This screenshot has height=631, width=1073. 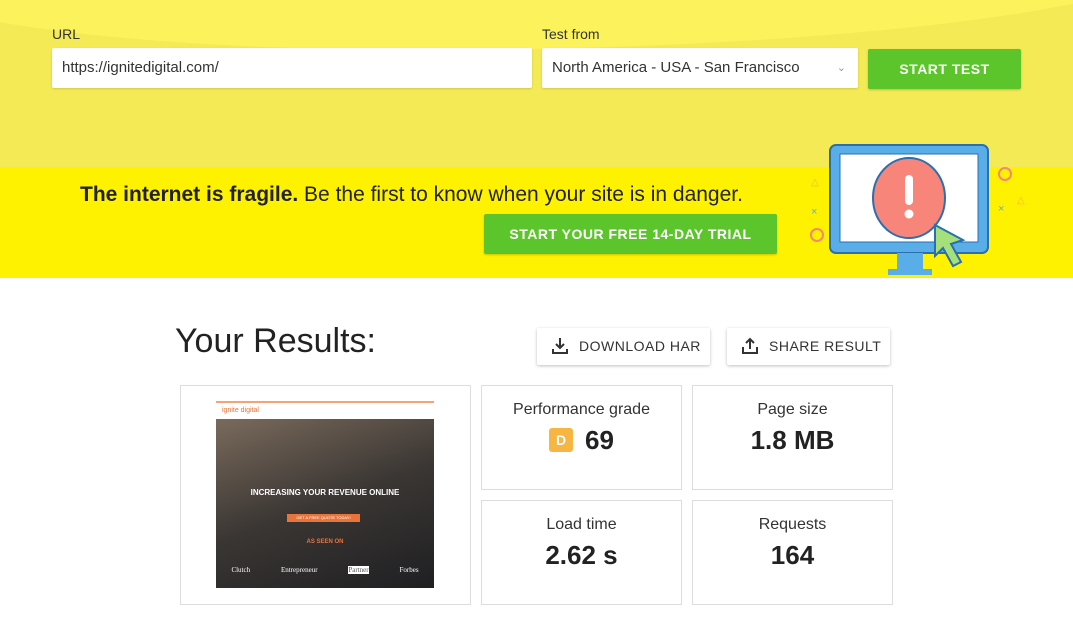 I want to click on download-icon, so click(x=560, y=346).